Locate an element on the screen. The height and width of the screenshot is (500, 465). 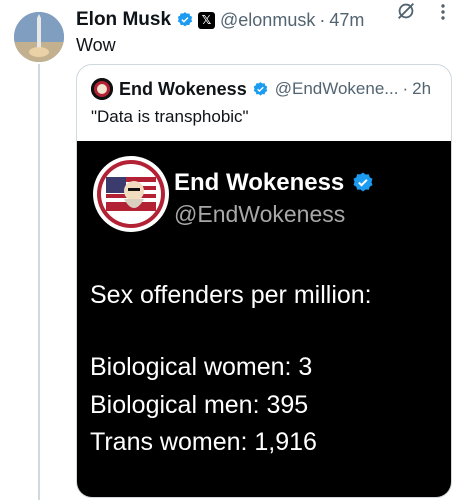
thread-line is located at coordinates (39, 282).